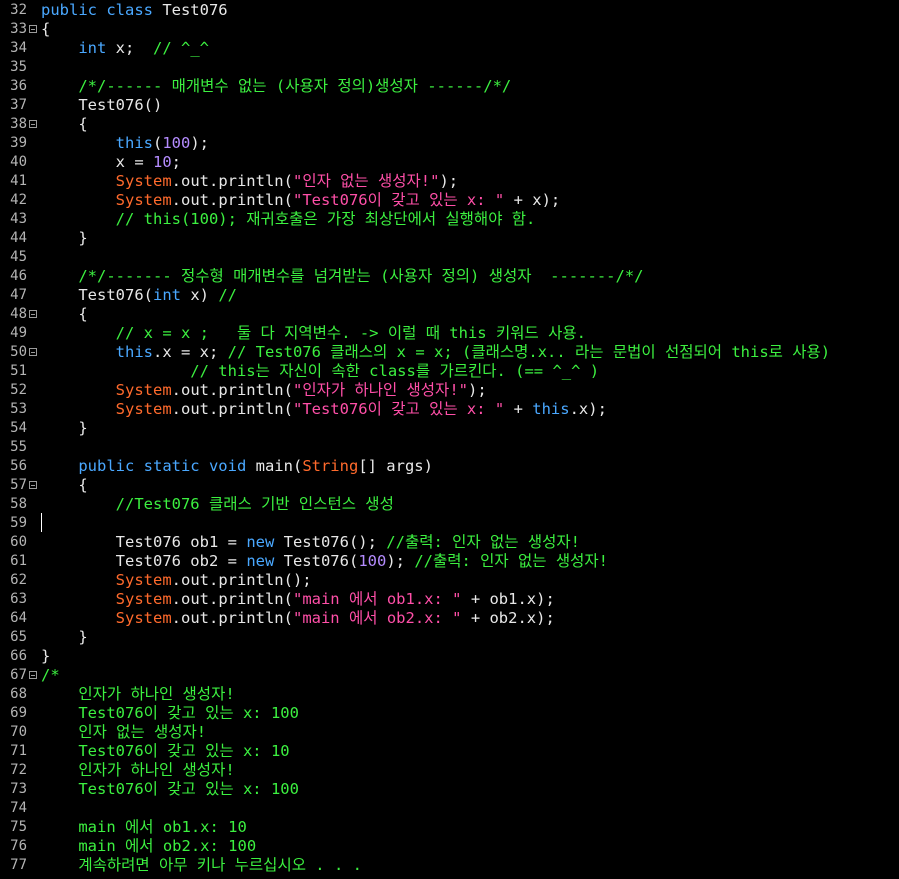 This screenshot has width=899, height=879. Describe the element at coordinates (449, 162) in the screenshot. I see `code-line: 40 x = 10;` at that location.